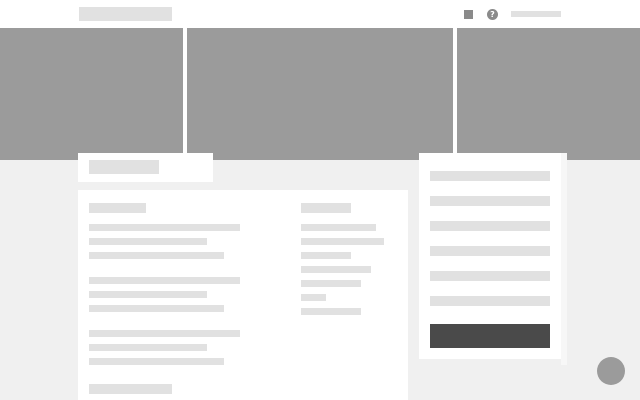  Describe the element at coordinates (320, 14) in the screenshot. I see `top-bar: ?` at that location.